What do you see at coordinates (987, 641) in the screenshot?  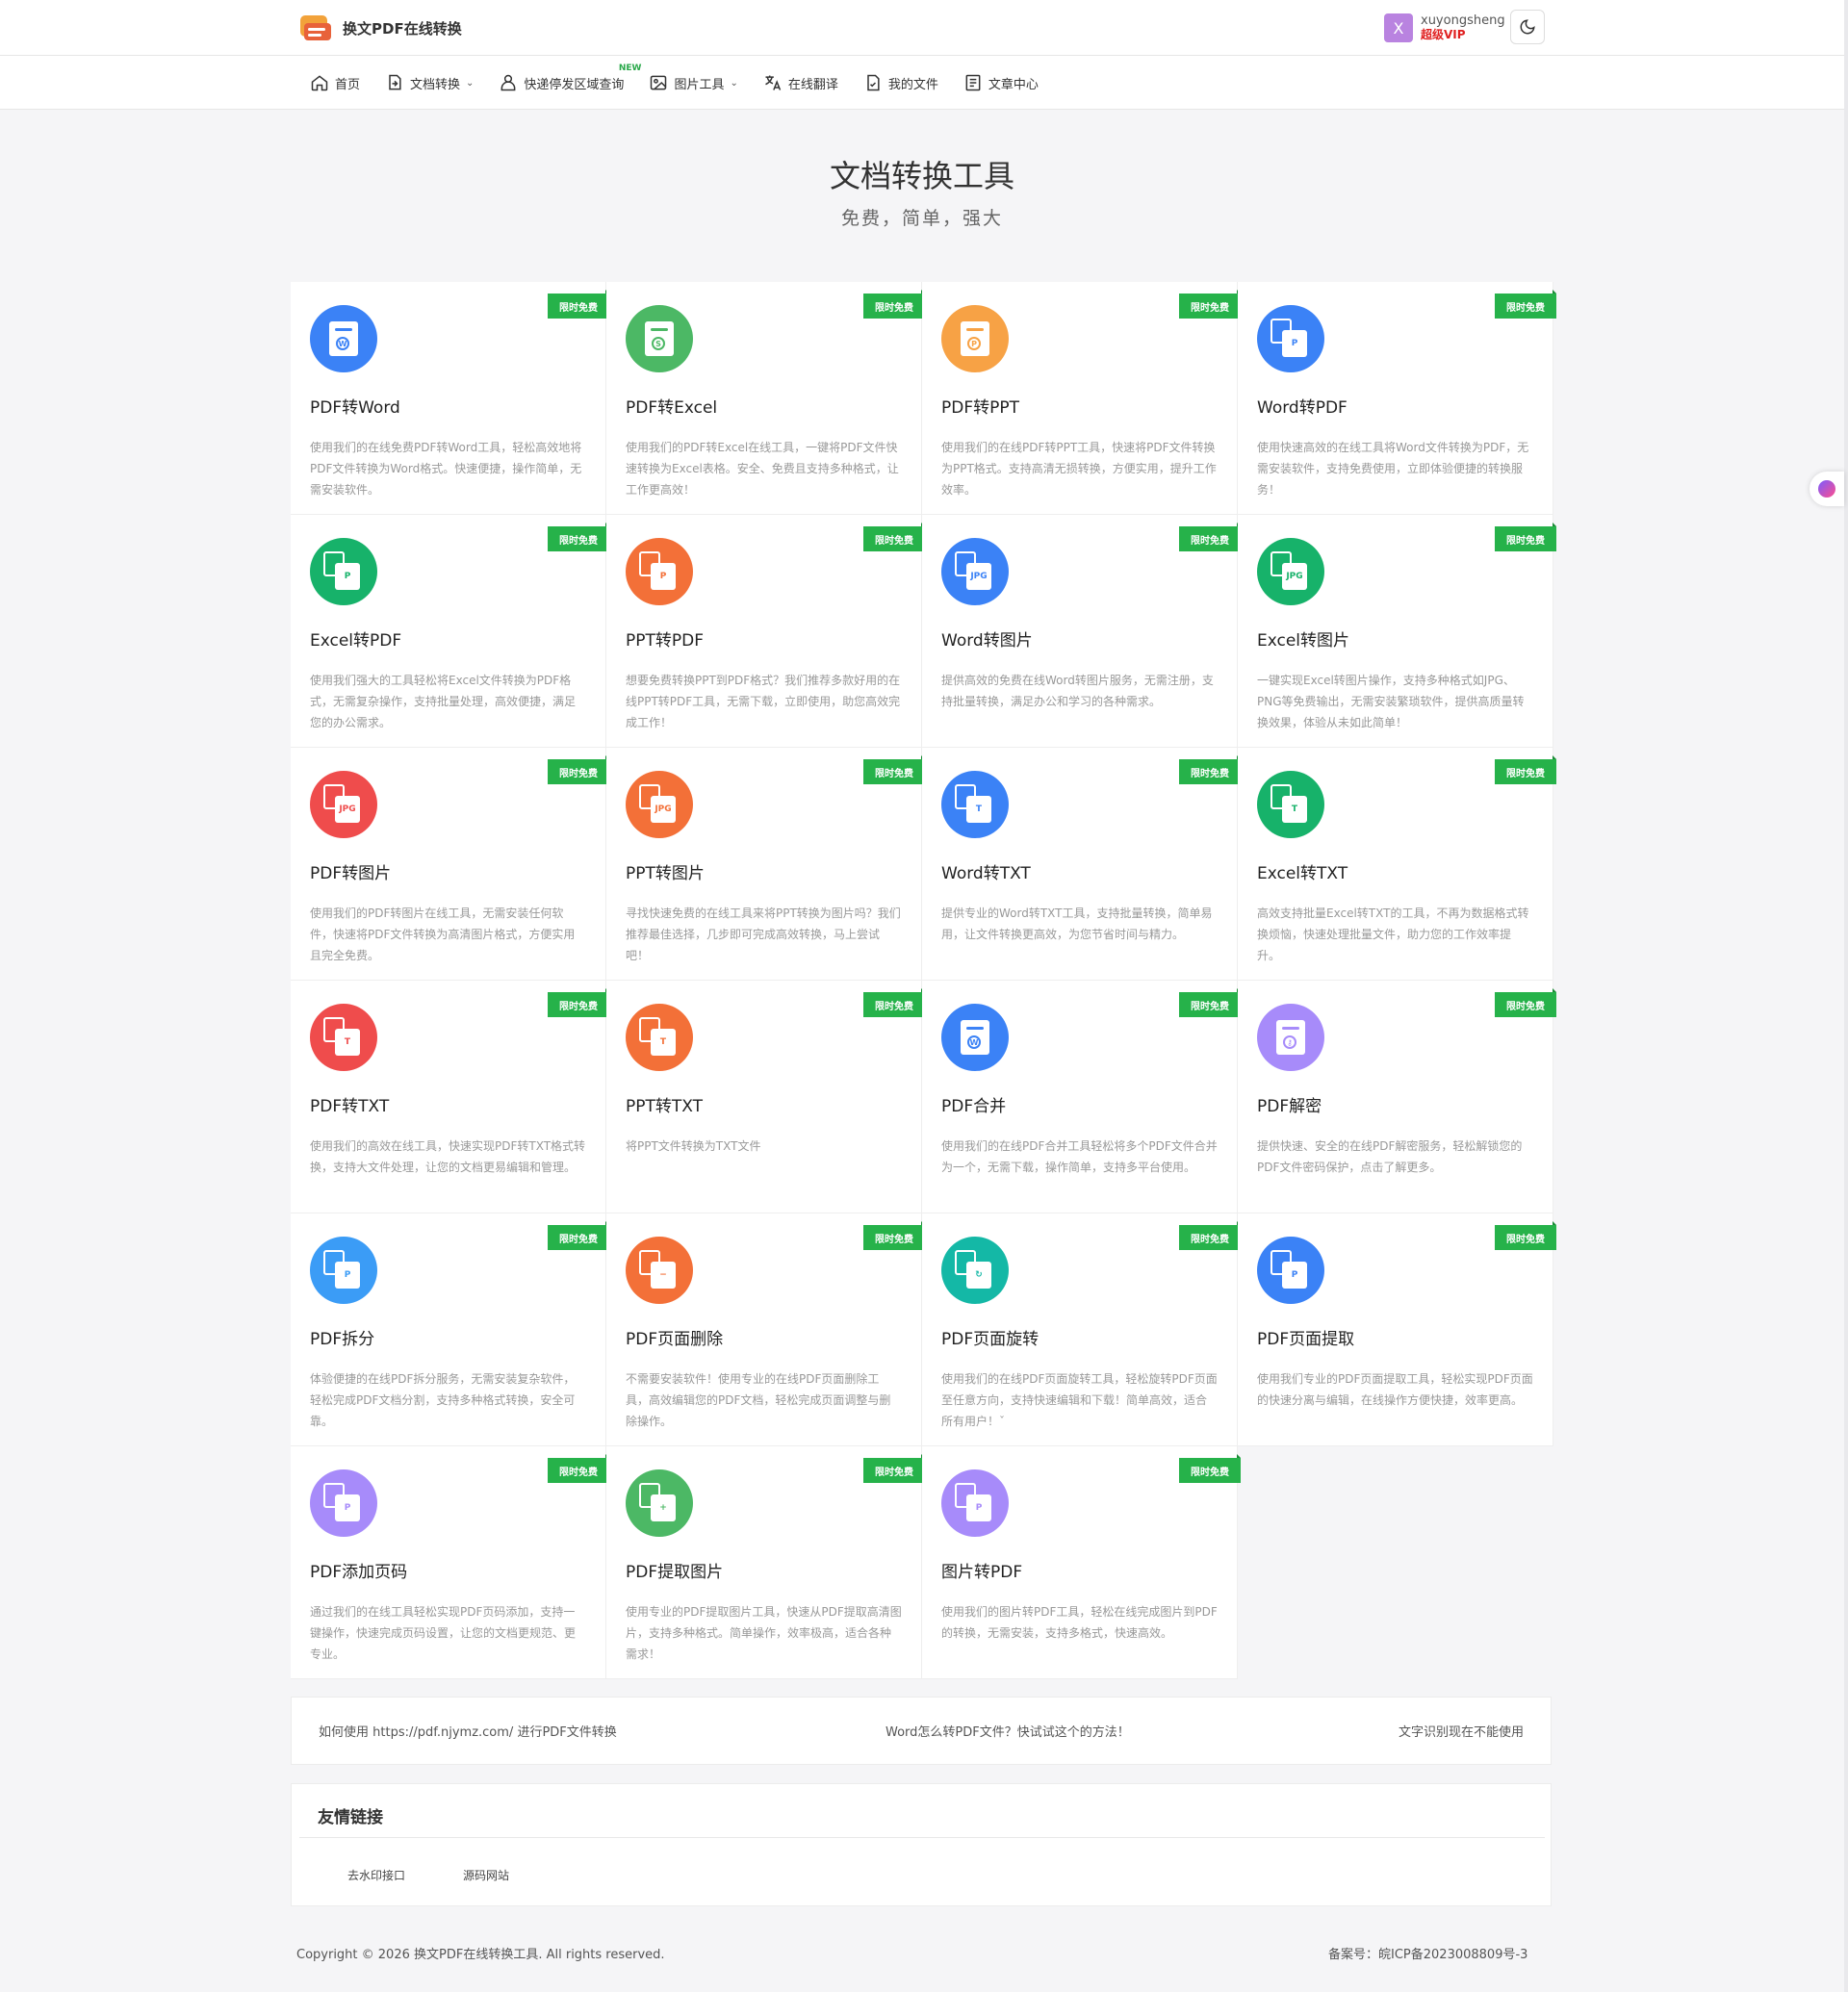 I see `tool-title: Word转图片` at bounding box center [987, 641].